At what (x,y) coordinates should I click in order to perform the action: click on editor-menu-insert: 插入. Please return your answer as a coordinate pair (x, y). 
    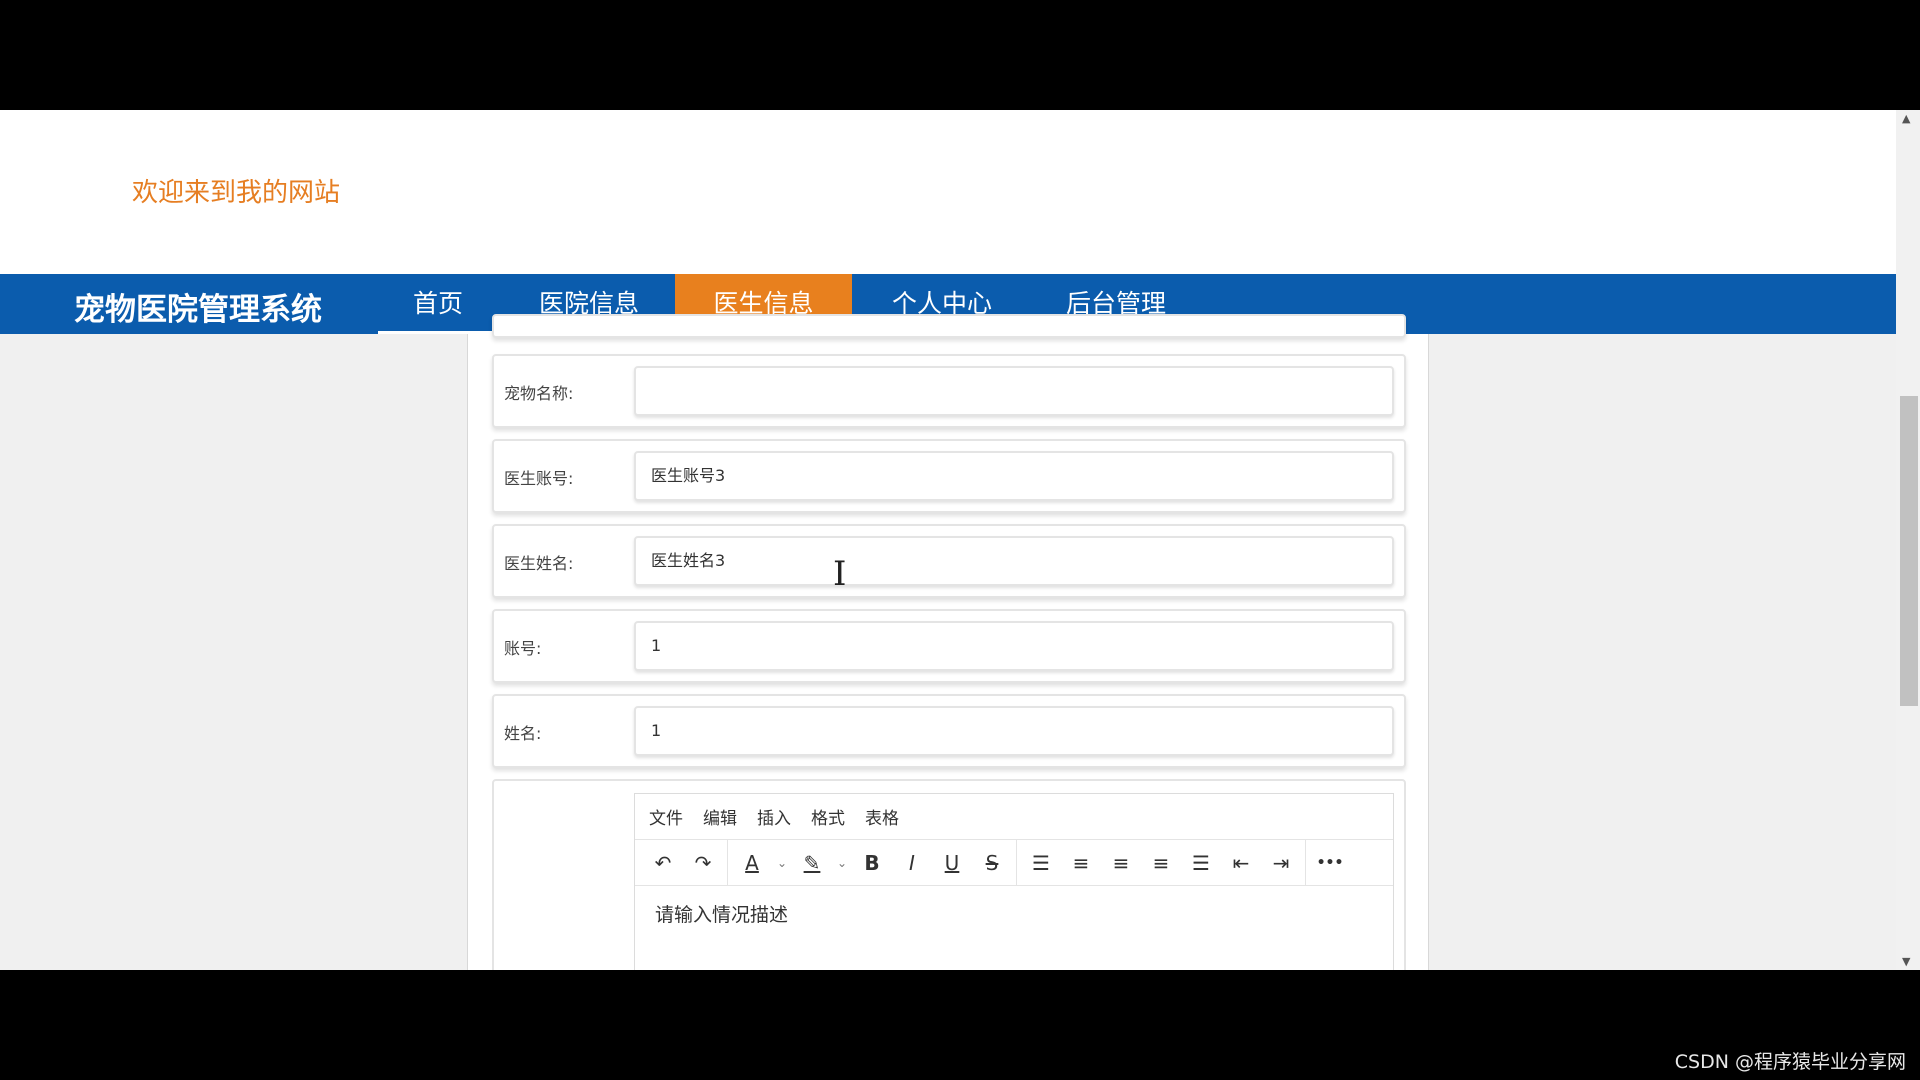
    Looking at the image, I should click on (774, 816).